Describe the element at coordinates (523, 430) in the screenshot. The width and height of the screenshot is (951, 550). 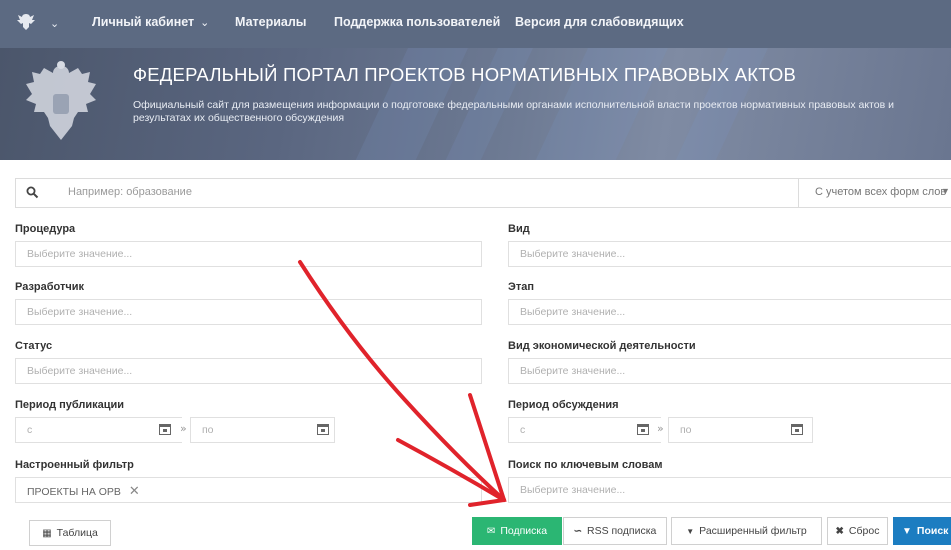
I see `discussion-from-placeholder: с` at that location.